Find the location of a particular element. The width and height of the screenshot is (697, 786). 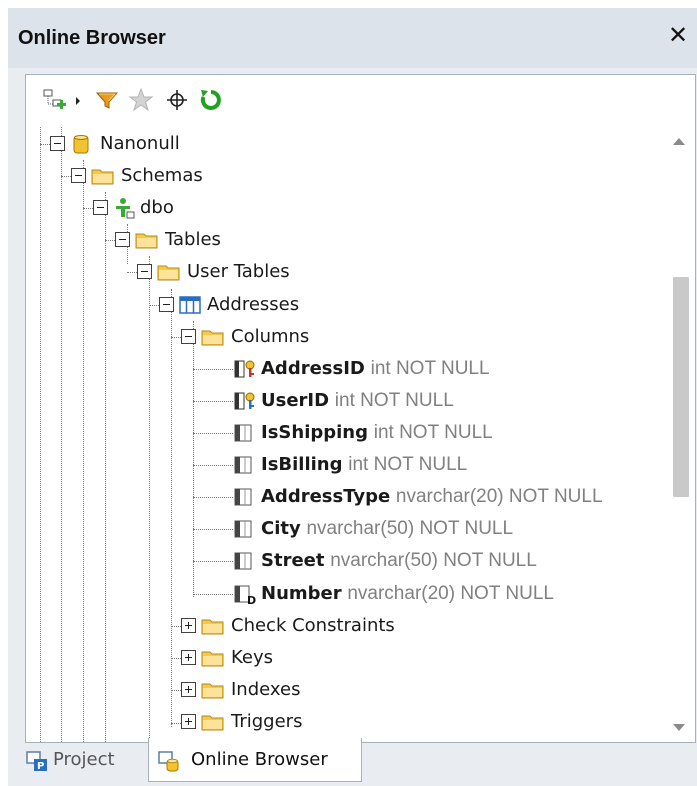

column-street: Street nvarchar(50) NOT NULL is located at coordinates (343, 561).